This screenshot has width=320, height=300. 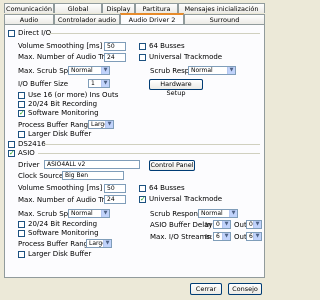 What do you see at coordinates (176, 88) in the screenshot?
I see `hardware-setup-button: Hardware Setup` at bounding box center [176, 88].